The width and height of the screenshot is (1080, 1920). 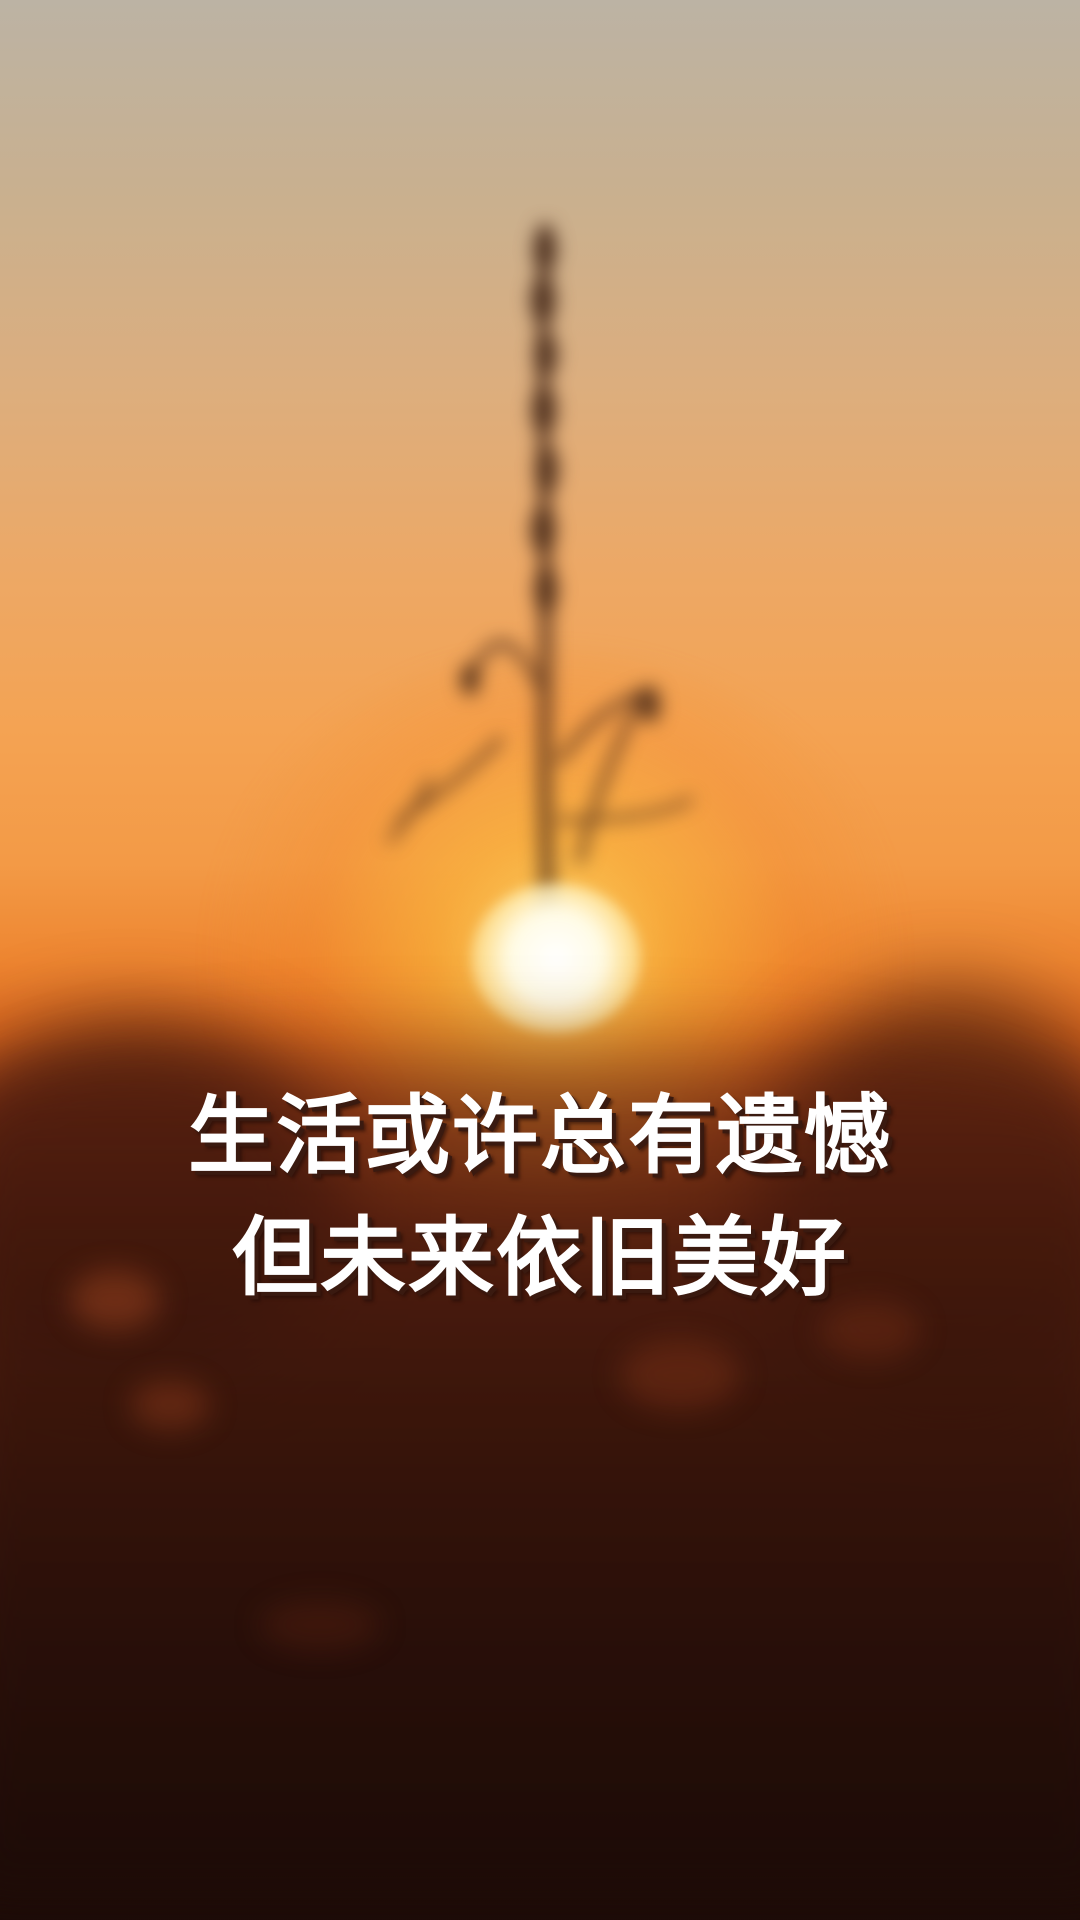 What do you see at coordinates (540, 1197) in the screenshot?
I see `quote-text: 生活或许总有遗憾 但未来依旧美好` at bounding box center [540, 1197].